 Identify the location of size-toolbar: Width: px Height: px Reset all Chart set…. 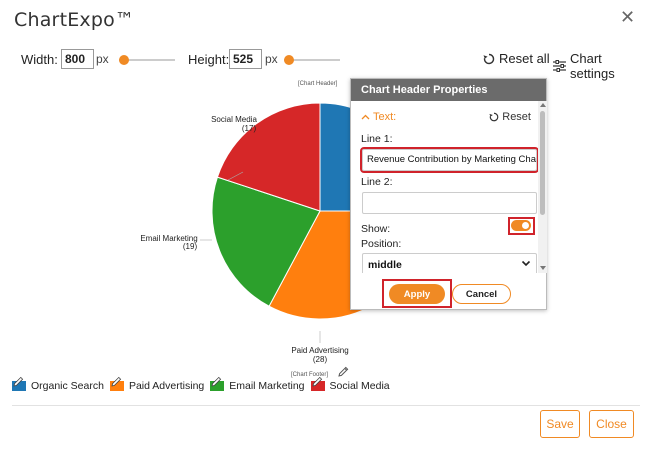
(325, 63).